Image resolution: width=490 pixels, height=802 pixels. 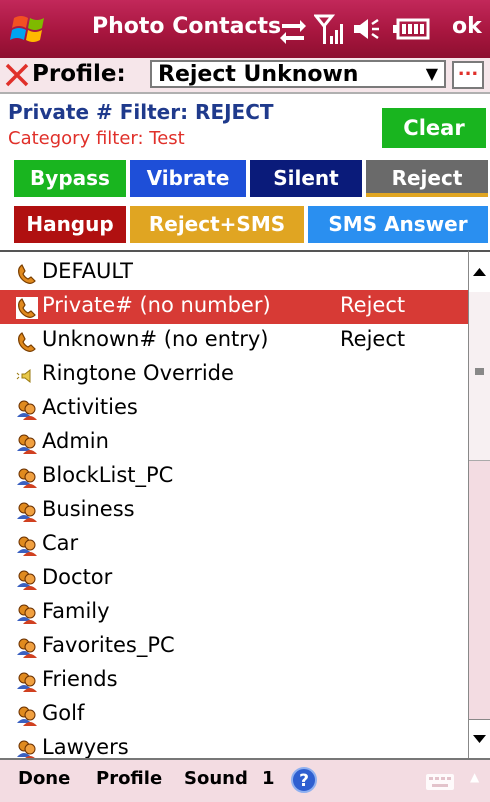 I want to click on done-menu: Done, so click(x=44, y=778).